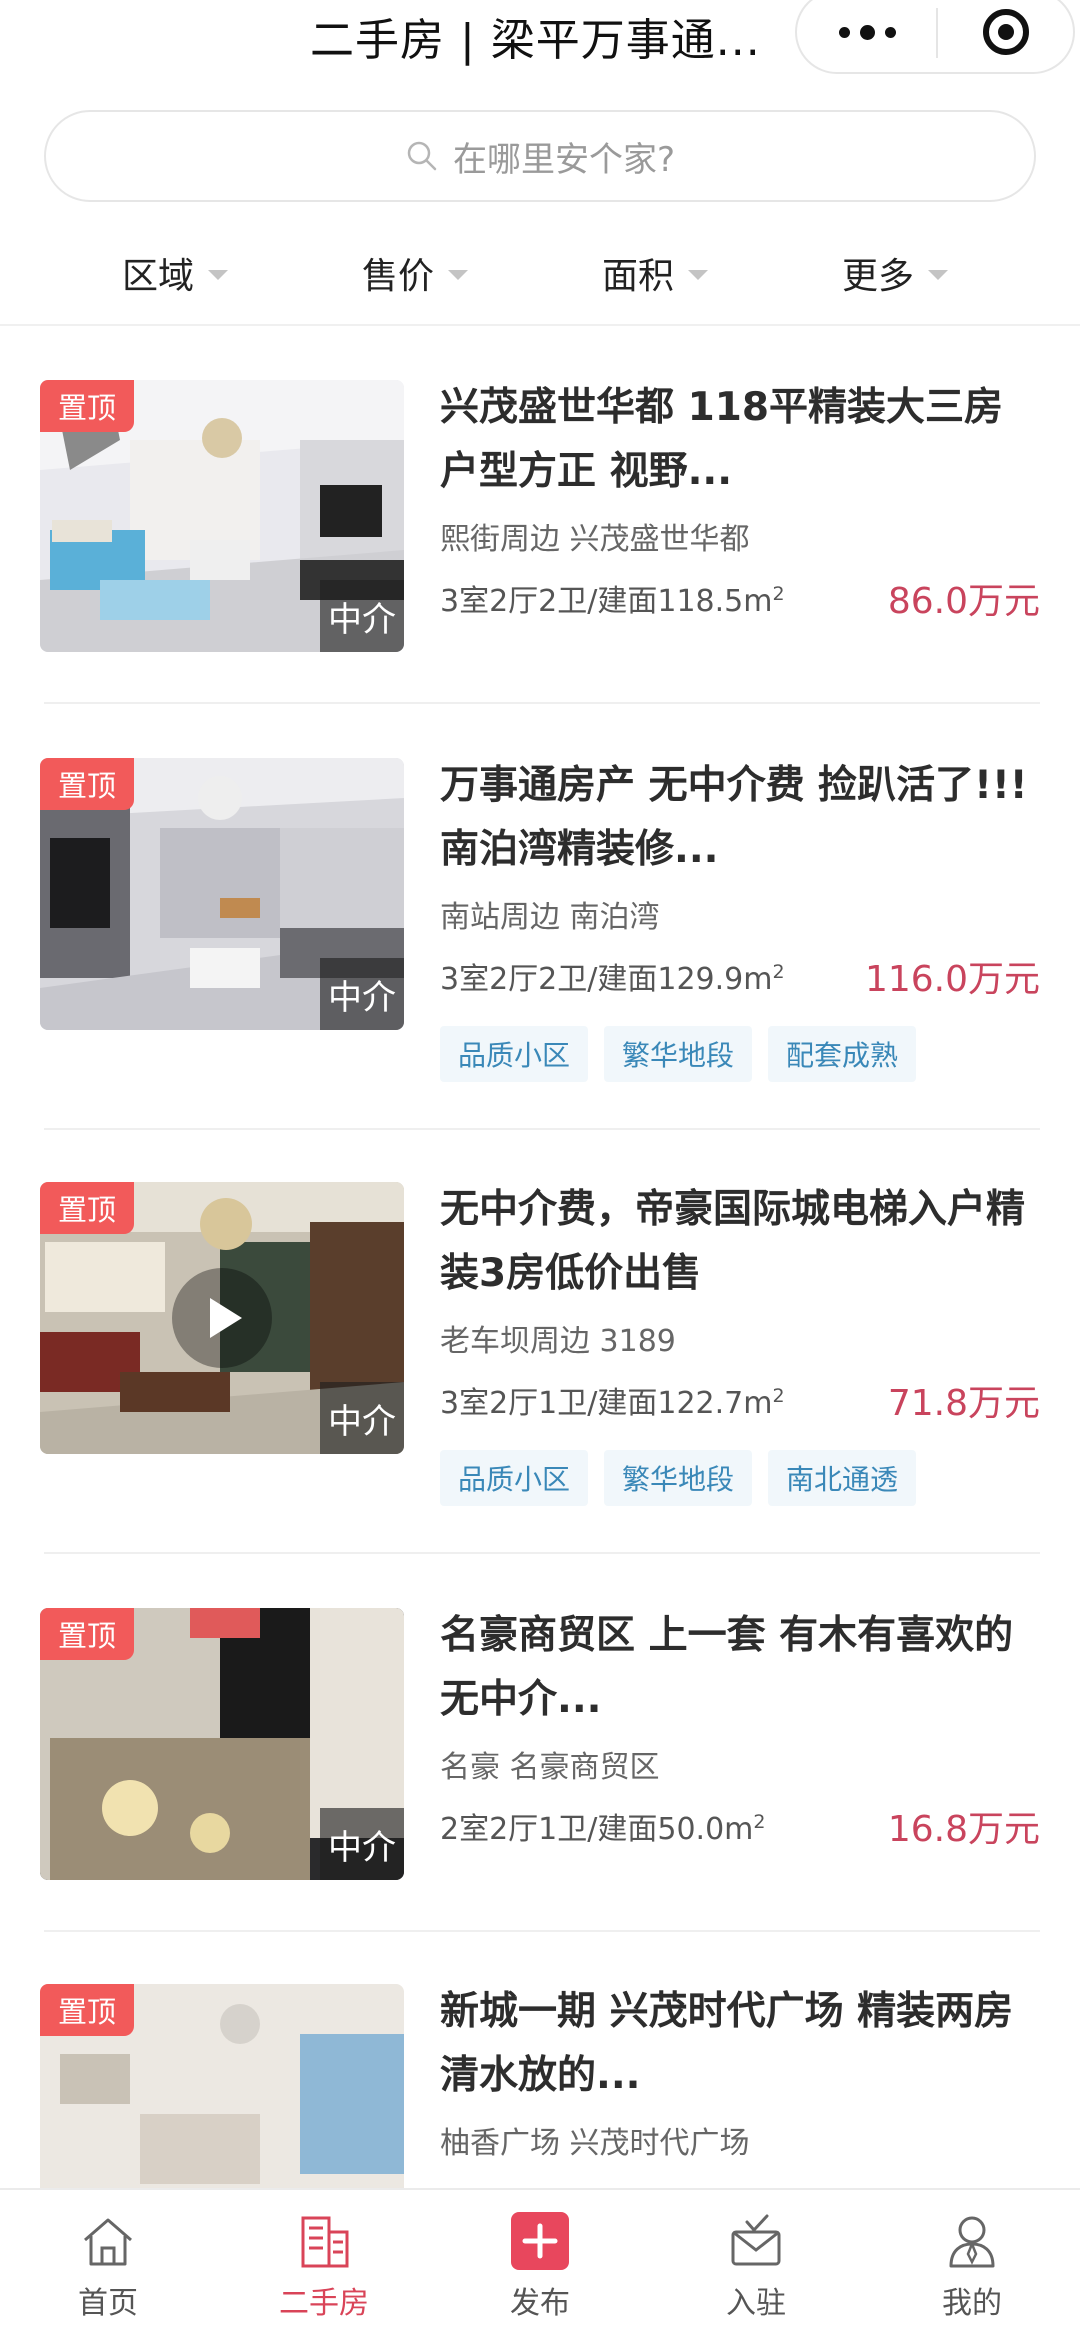 The image size is (1080, 2332). Describe the element at coordinates (867, 32) in the screenshot. I see `more-dots-icon-center` at that location.